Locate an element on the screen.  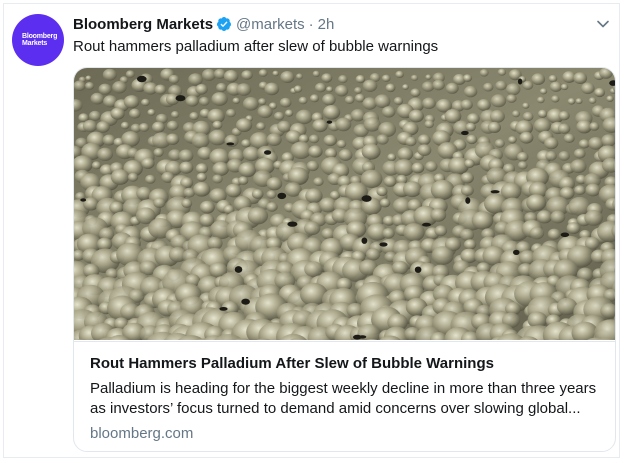
timestamp: 2h is located at coordinates (326, 24).